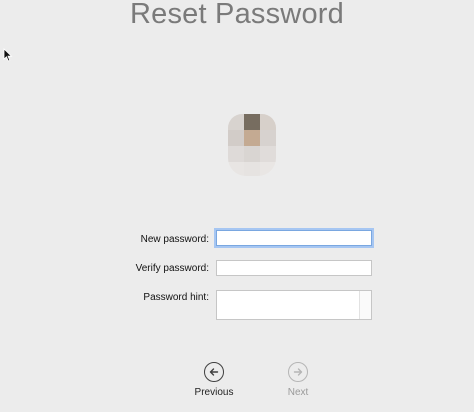  I want to click on new-password-field, so click(294, 238).